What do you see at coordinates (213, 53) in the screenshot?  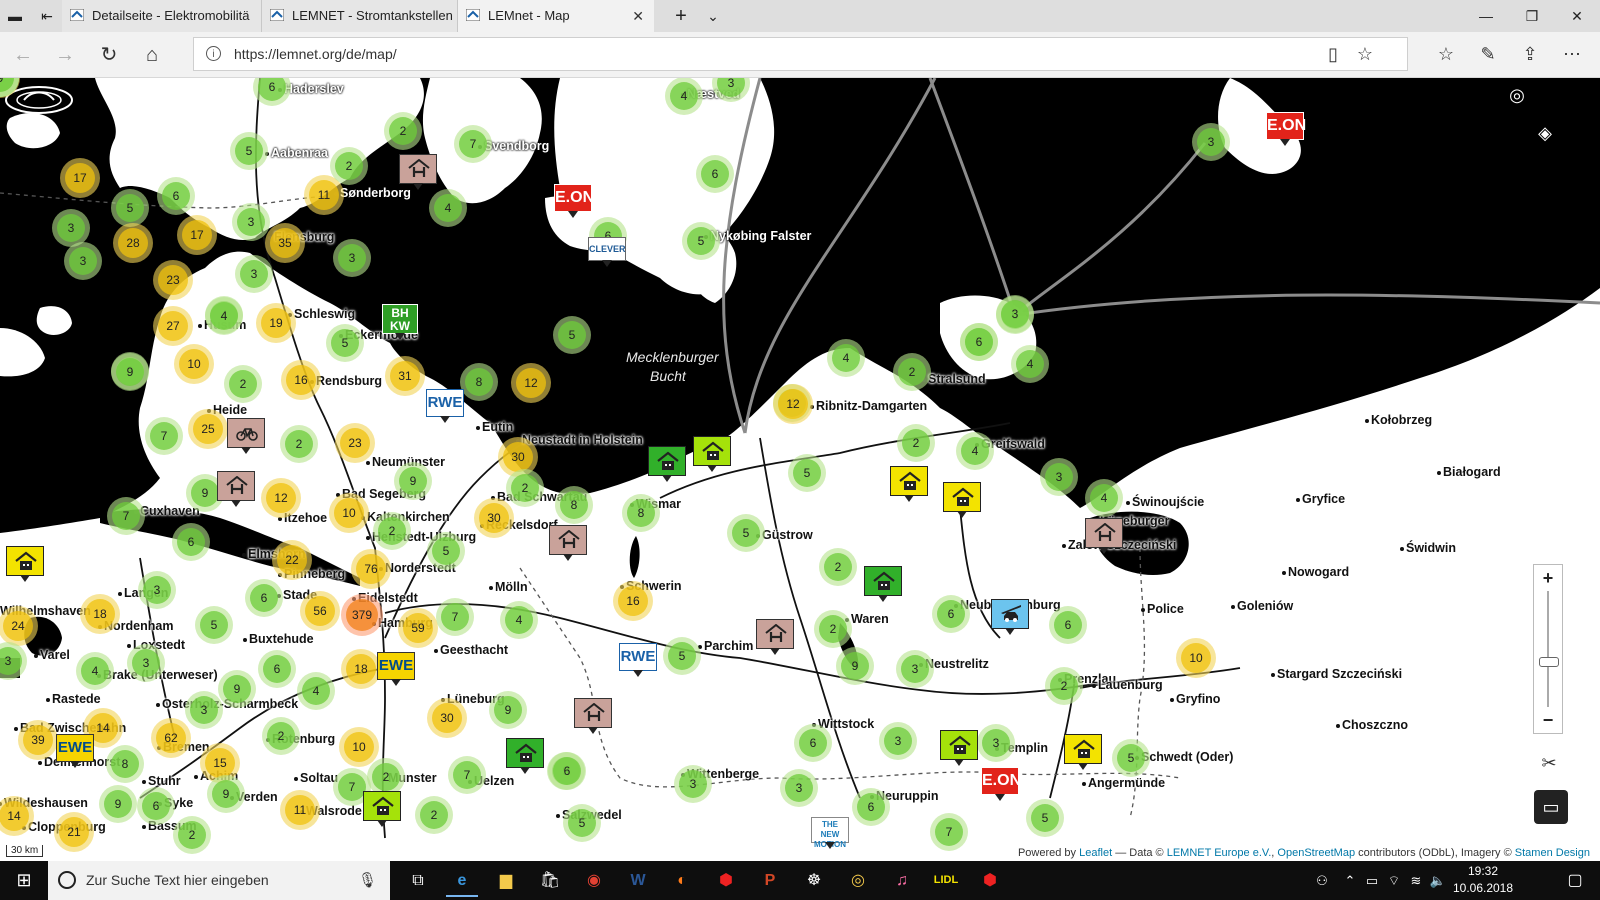 I see `site-info-icon: i` at bounding box center [213, 53].